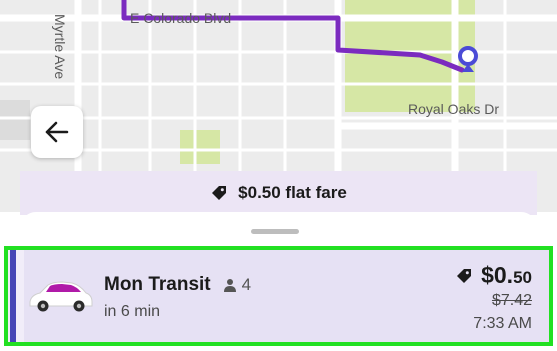 The width and height of the screenshot is (557, 351). I want to click on pickup-eta: in 6 min, so click(132, 311).